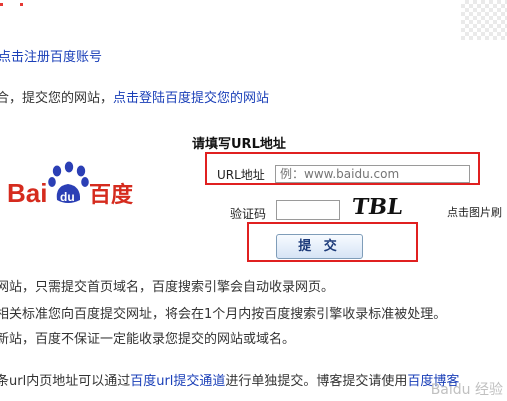  Describe the element at coordinates (308, 210) in the screenshot. I see `captcha-input` at that location.